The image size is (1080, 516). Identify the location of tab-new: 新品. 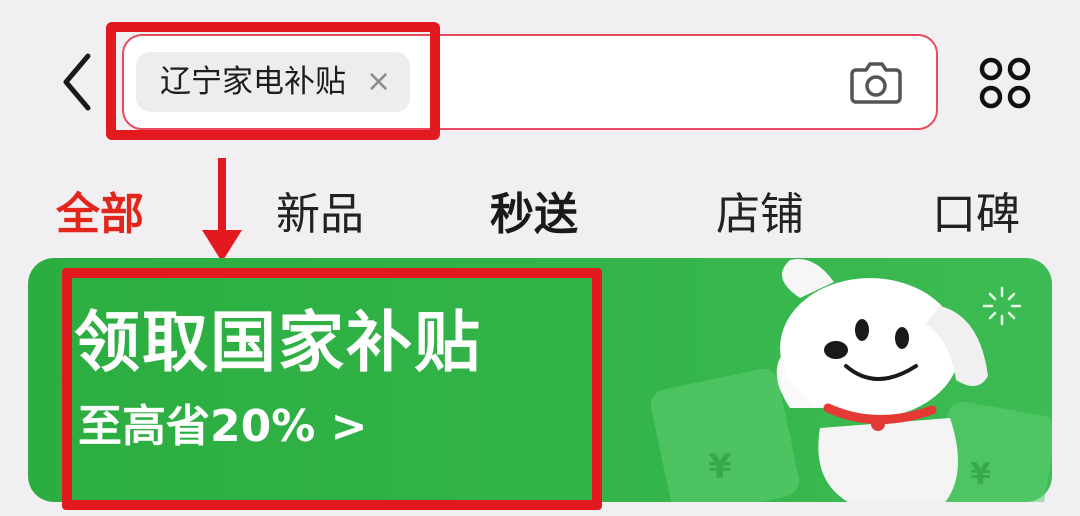
(320, 215).